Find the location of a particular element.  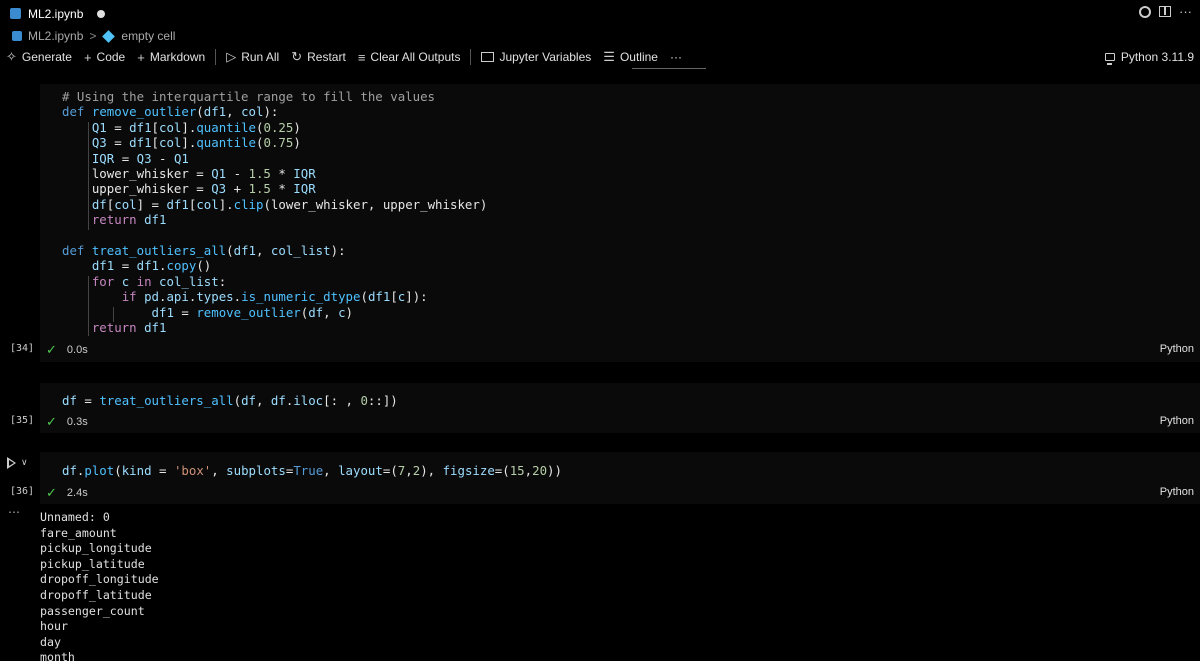

unsaved-dot-icon is located at coordinates (101, 13).